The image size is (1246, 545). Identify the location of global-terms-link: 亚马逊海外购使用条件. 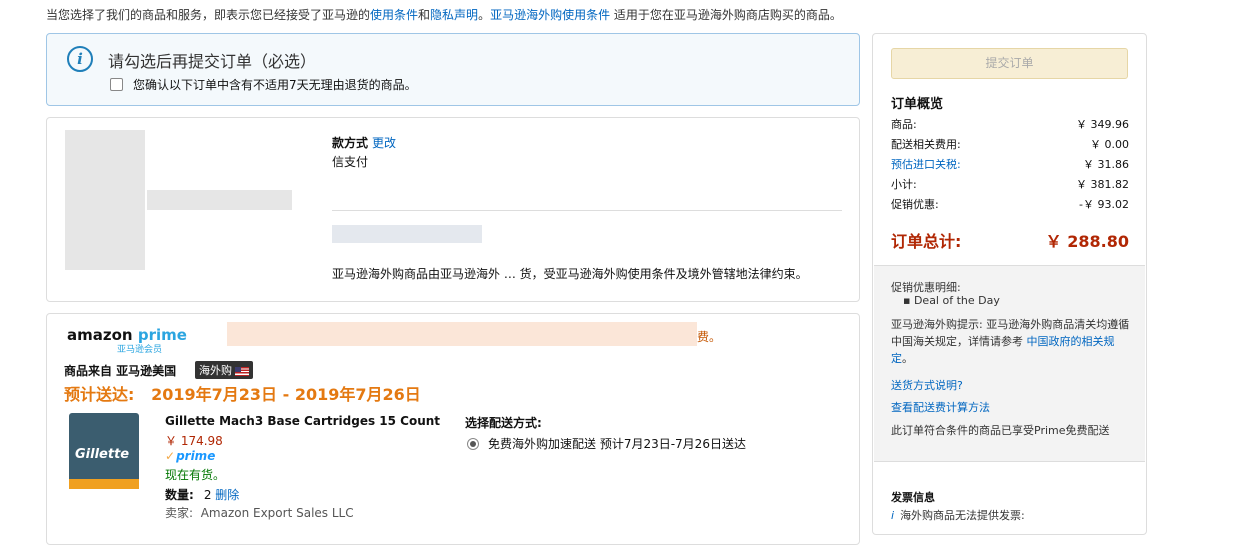
(550, 15).